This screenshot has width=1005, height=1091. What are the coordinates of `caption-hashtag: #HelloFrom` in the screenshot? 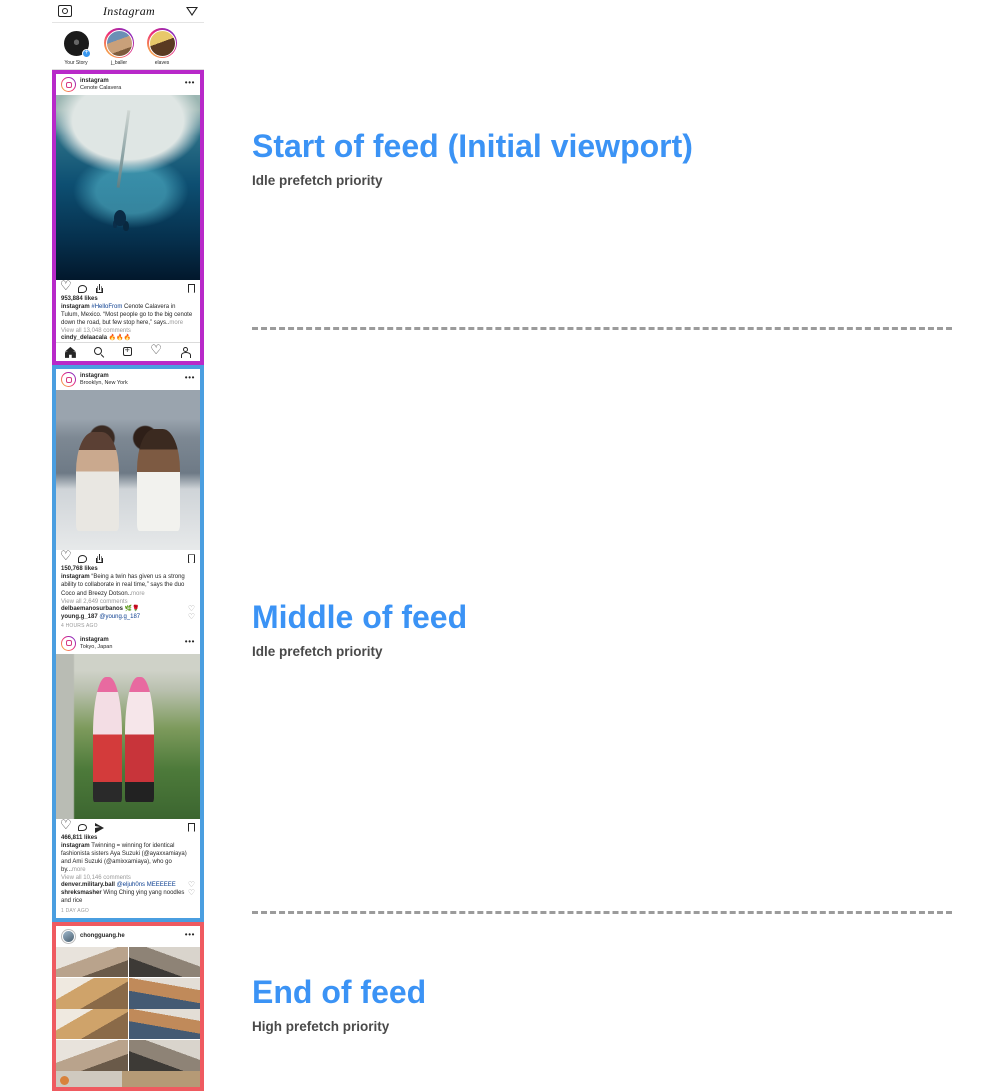 It's located at (106, 307).